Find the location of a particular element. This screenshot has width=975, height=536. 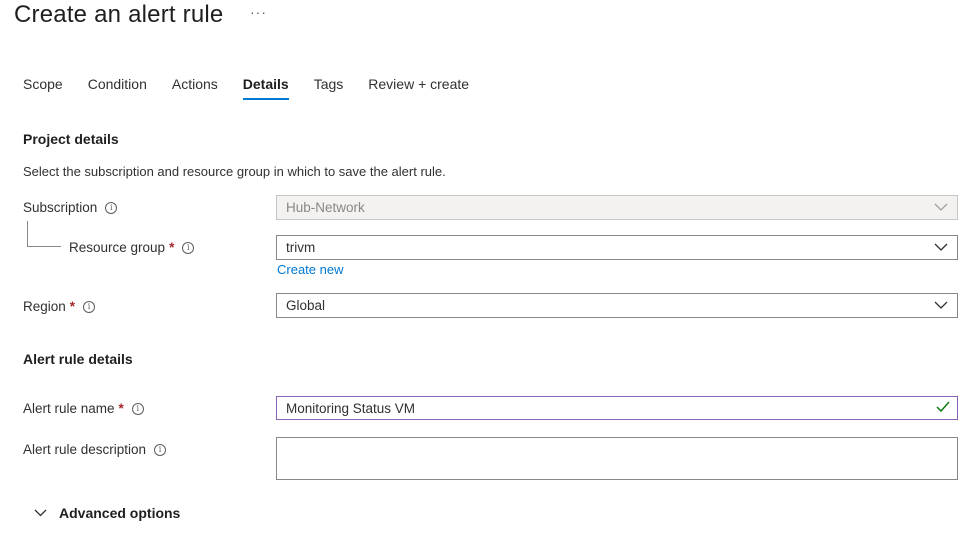

subscription-value: Hub-Network is located at coordinates (325, 207).